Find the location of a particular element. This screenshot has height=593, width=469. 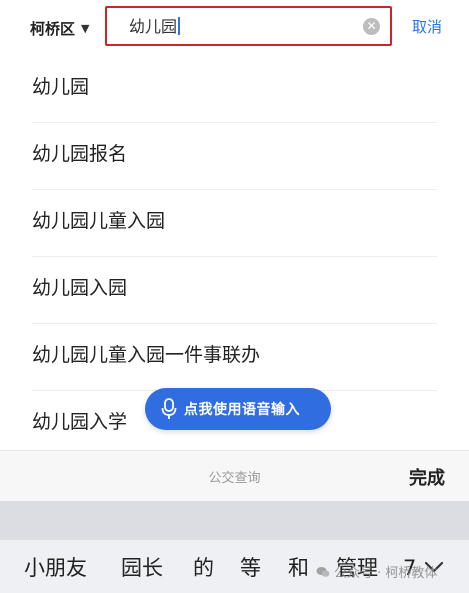

watermark-text: 公众号 · 柯桥教体 is located at coordinates (386, 573).